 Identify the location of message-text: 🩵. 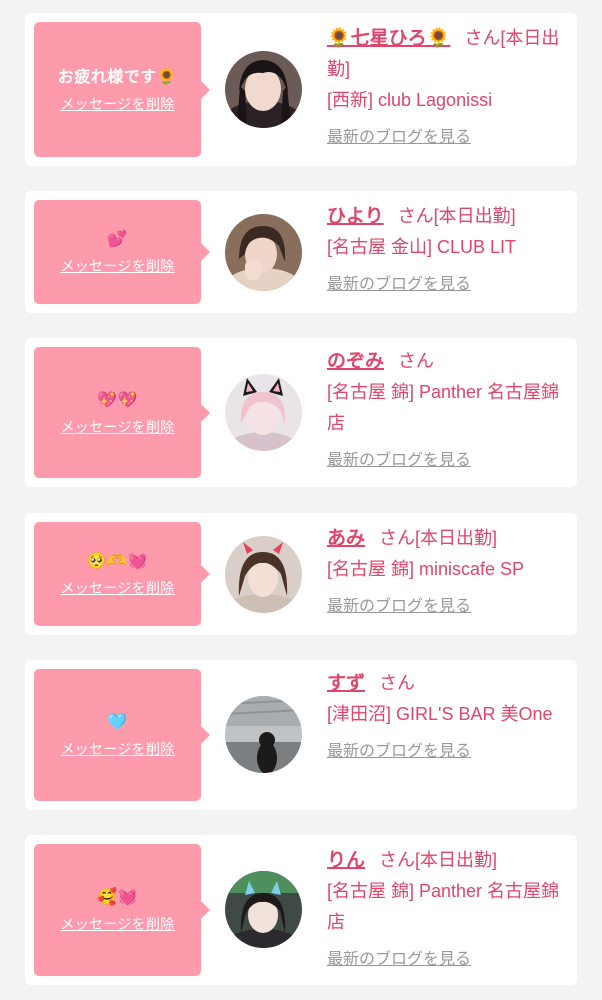
(117, 721).